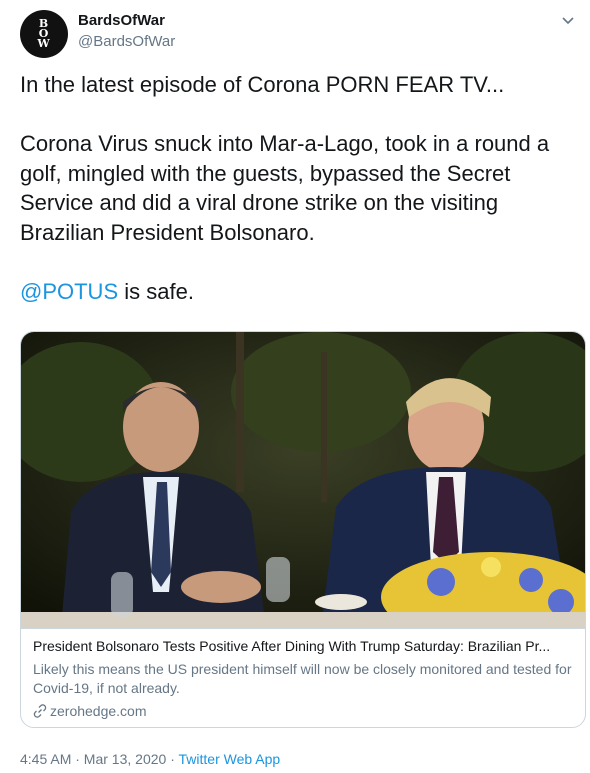  What do you see at coordinates (44, 34) in the screenshot?
I see `avatar: B O W` at bounding box center [44, 34].